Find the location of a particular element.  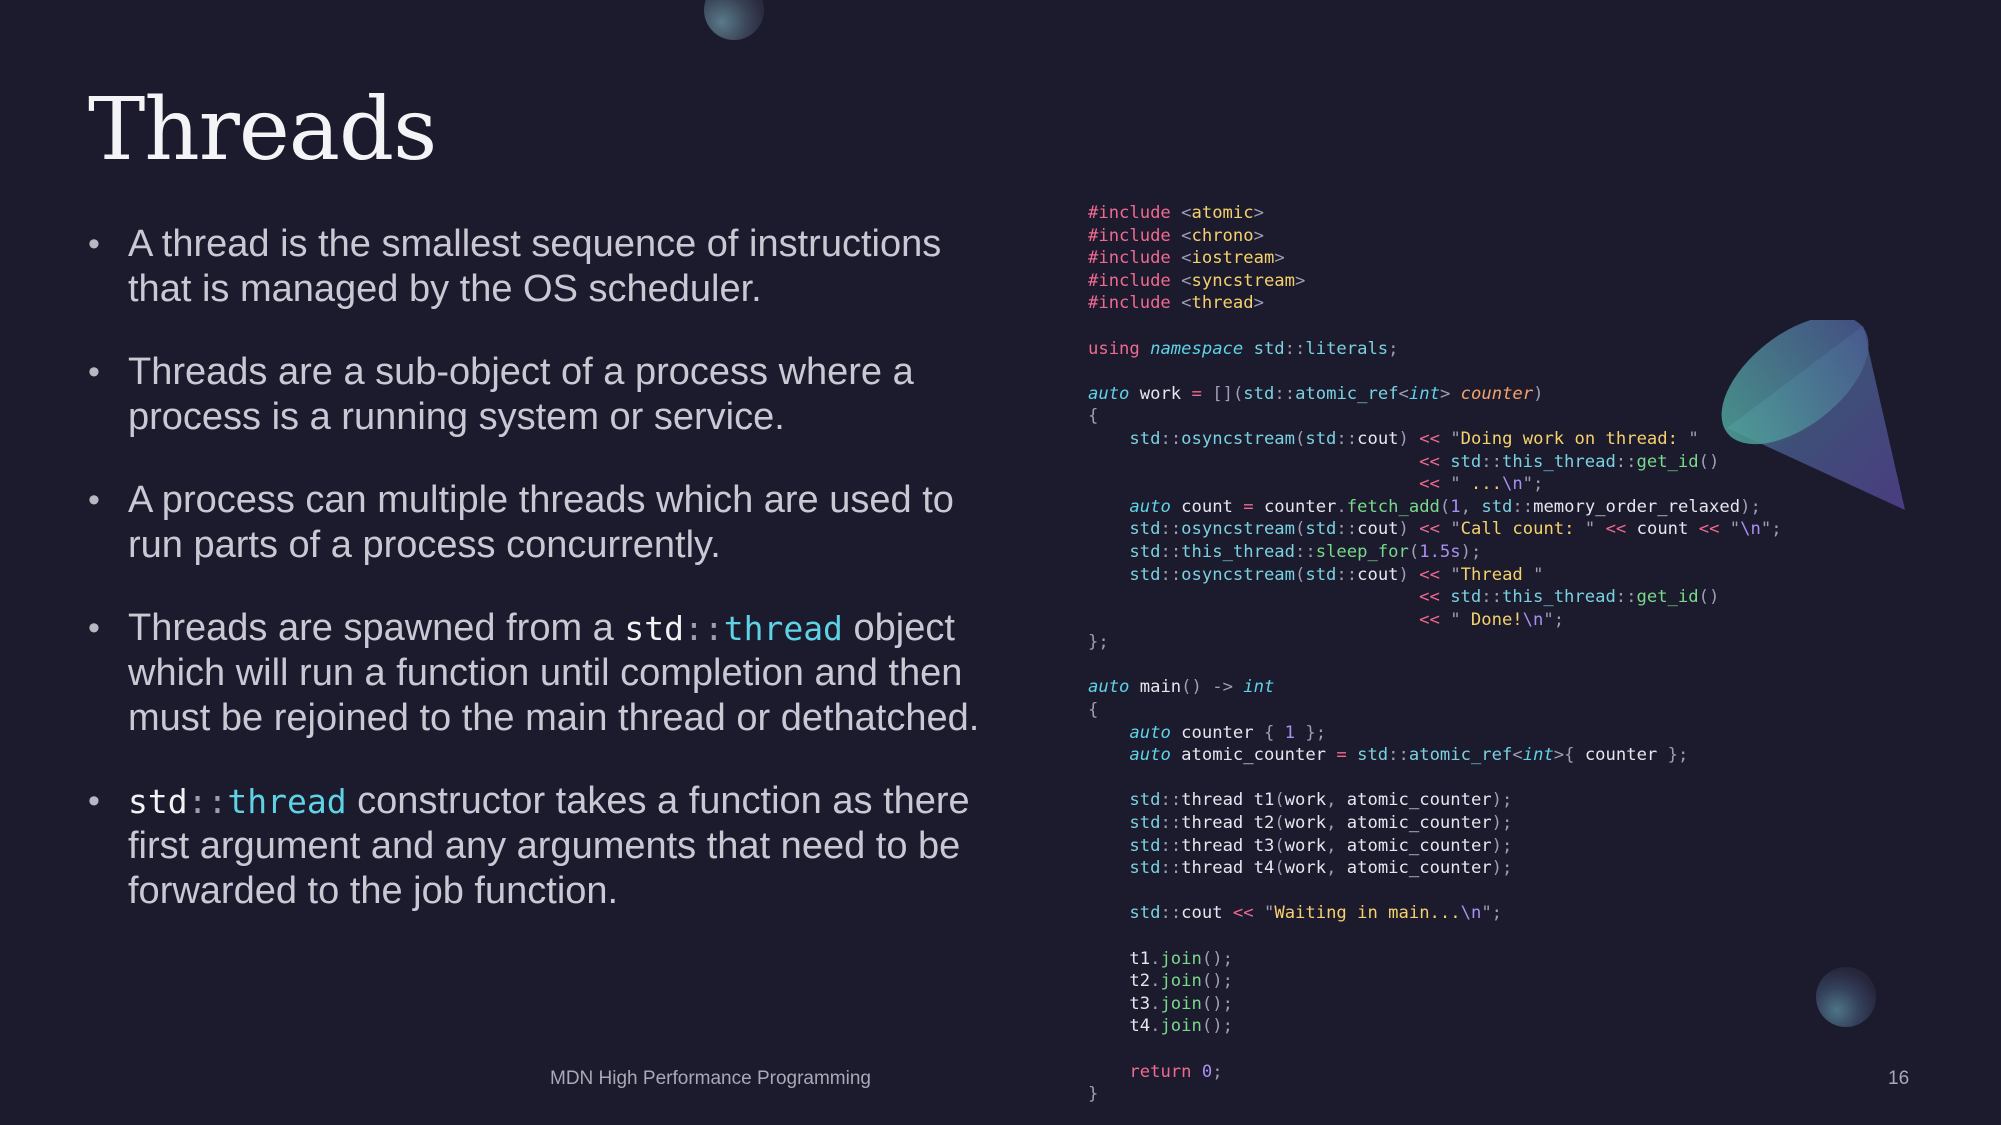

code-line: t3.join(); is located at coordinates (1160, 1003).